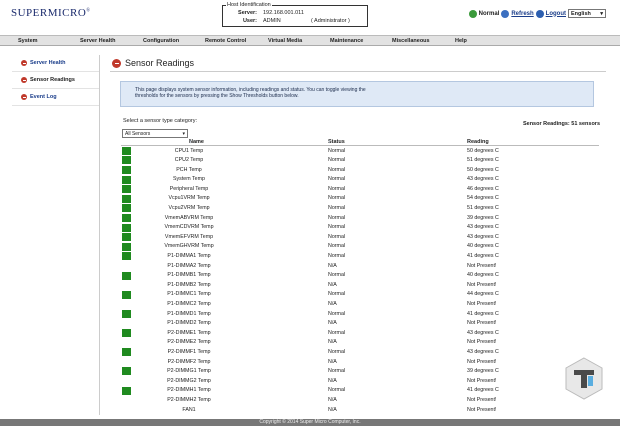 The height and width of the screenshot is (426, 620). What do you see at coordinates (161, 41) in the screenshot?
I see `nav-configuration: Configuration` at bounding box center [161, 41].